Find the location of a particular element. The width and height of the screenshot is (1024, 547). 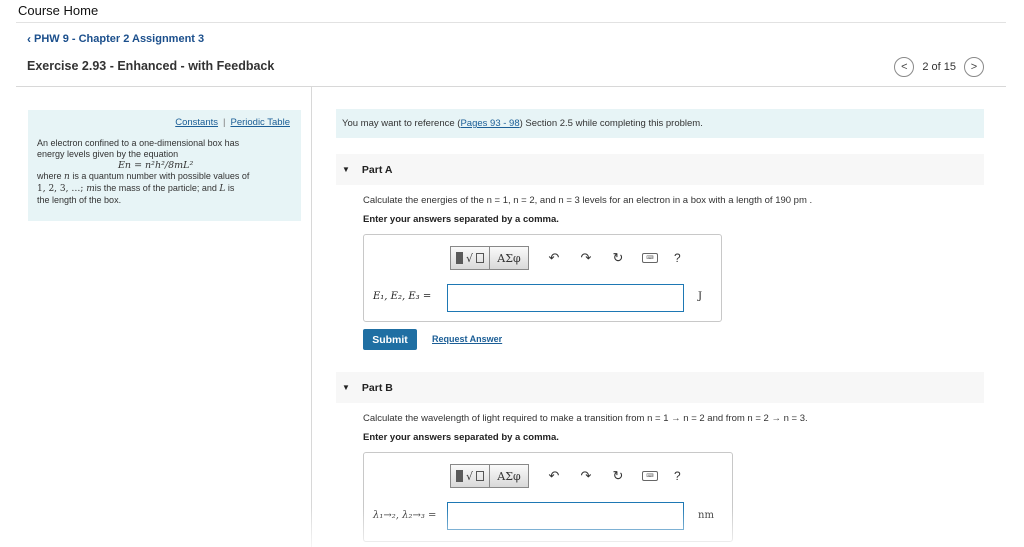

column-divider is located at coordinates (311, 317).